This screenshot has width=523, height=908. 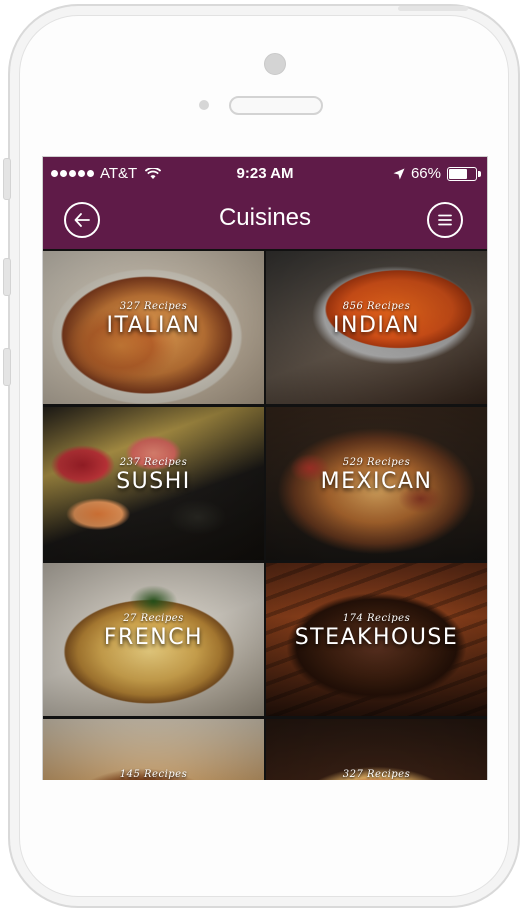 What do you see at coordinates (276, 105) in the screenshot?
I see `earpiece-speaker` at bounding box center [276, 105].